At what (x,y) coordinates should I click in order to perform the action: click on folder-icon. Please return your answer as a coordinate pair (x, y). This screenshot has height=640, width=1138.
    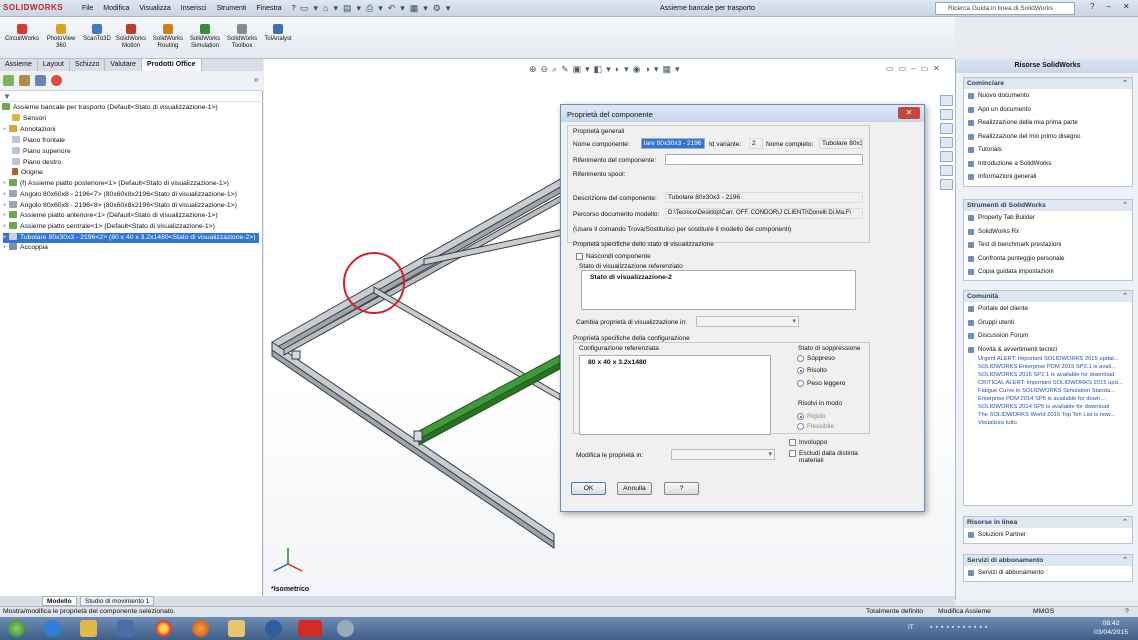
    Looking at the image, I should click on (236, 628).